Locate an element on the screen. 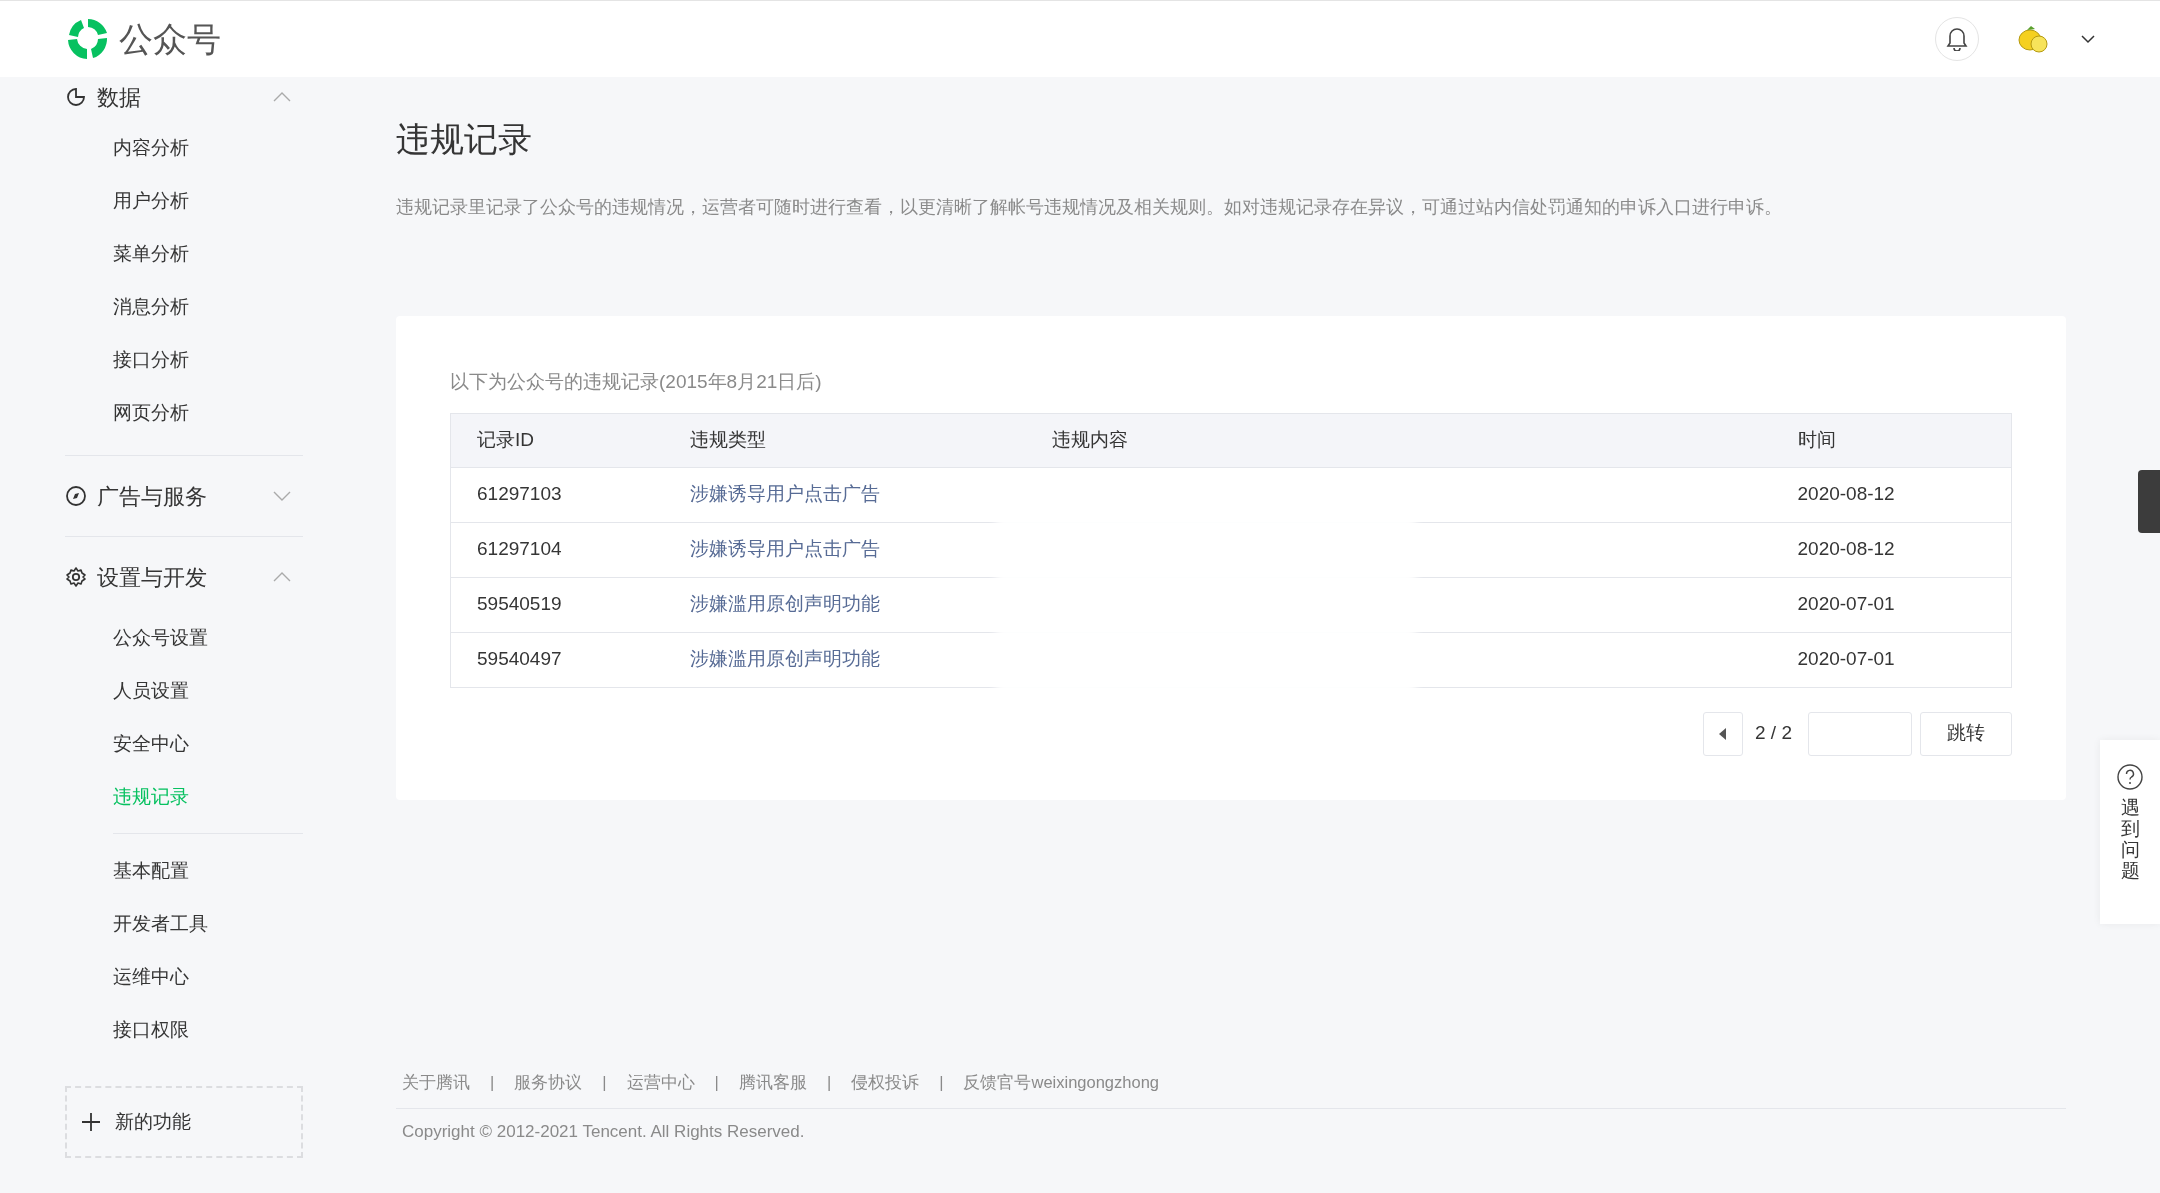 This screenshot has height=1193, width=2160. table-caption: 以下为公众号的违规记录(2015年8月21日后) is located at coordinates (636, 382).